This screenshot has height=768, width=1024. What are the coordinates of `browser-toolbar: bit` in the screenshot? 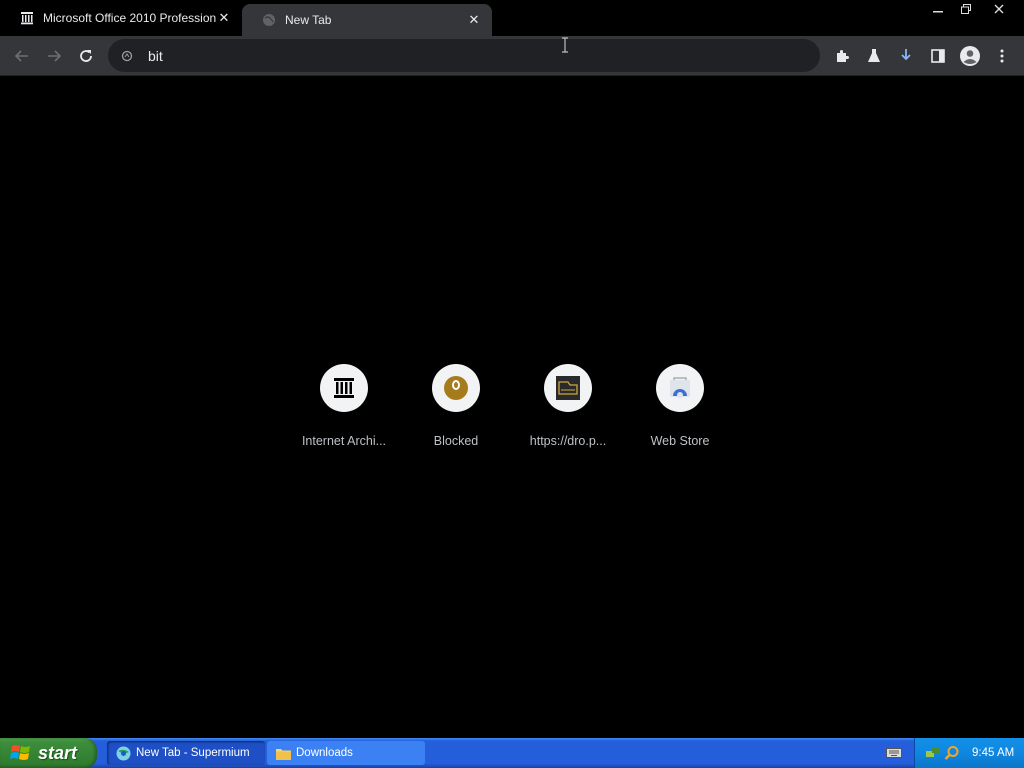 It's located at (512, 56).